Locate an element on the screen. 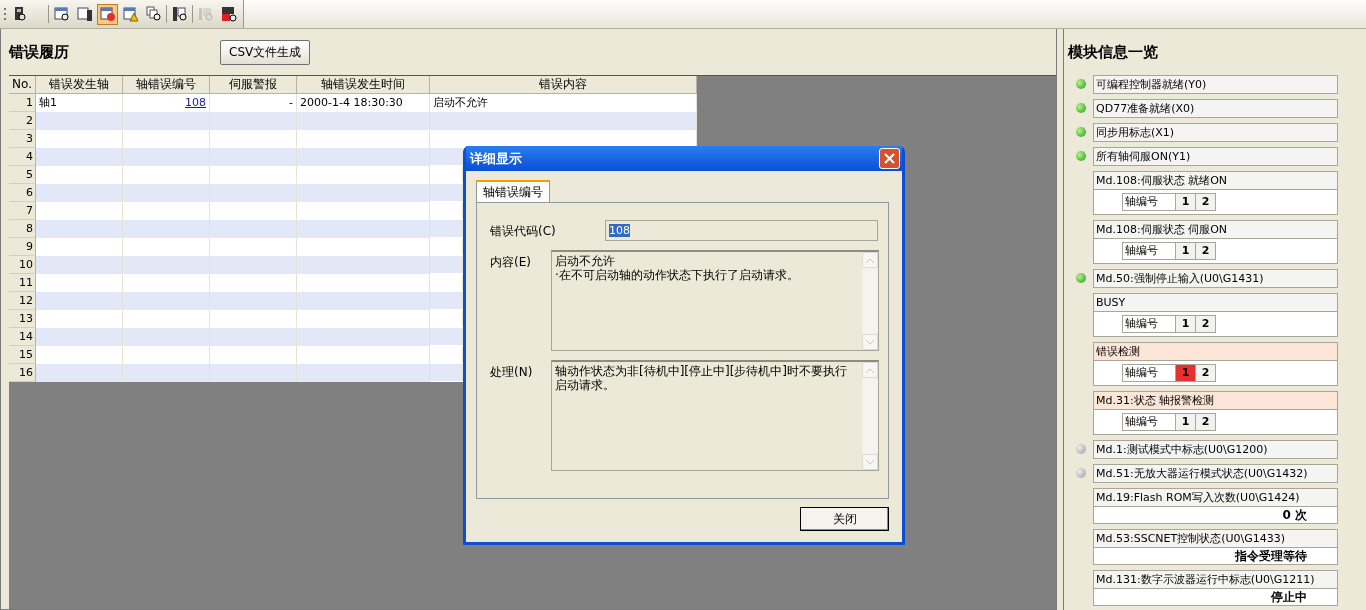 The image size is (1366, 610). row-number: 13 is located at coordinates (22, 319).